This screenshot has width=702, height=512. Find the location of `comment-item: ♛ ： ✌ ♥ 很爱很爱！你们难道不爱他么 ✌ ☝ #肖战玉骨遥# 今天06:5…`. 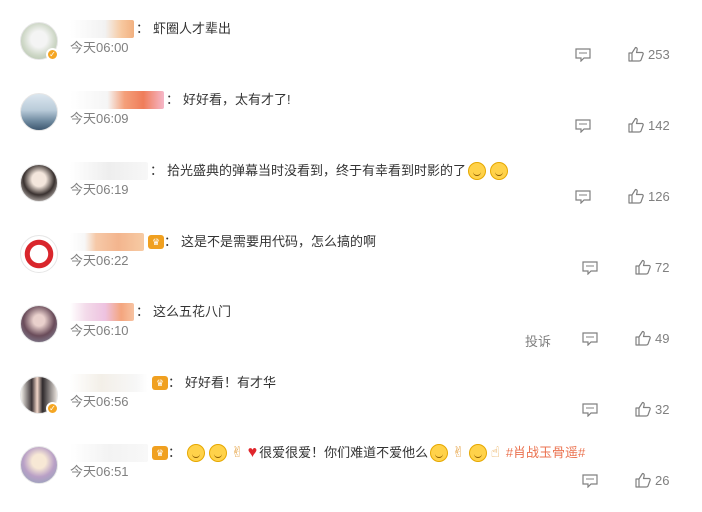

comment-item: ♛ ： ✌ ♥ 很爱很爱！你们难道不爱他么 ✌ ☝ #肖战玉骨遥# 今天06:5… is located at coordinates (351, 477).